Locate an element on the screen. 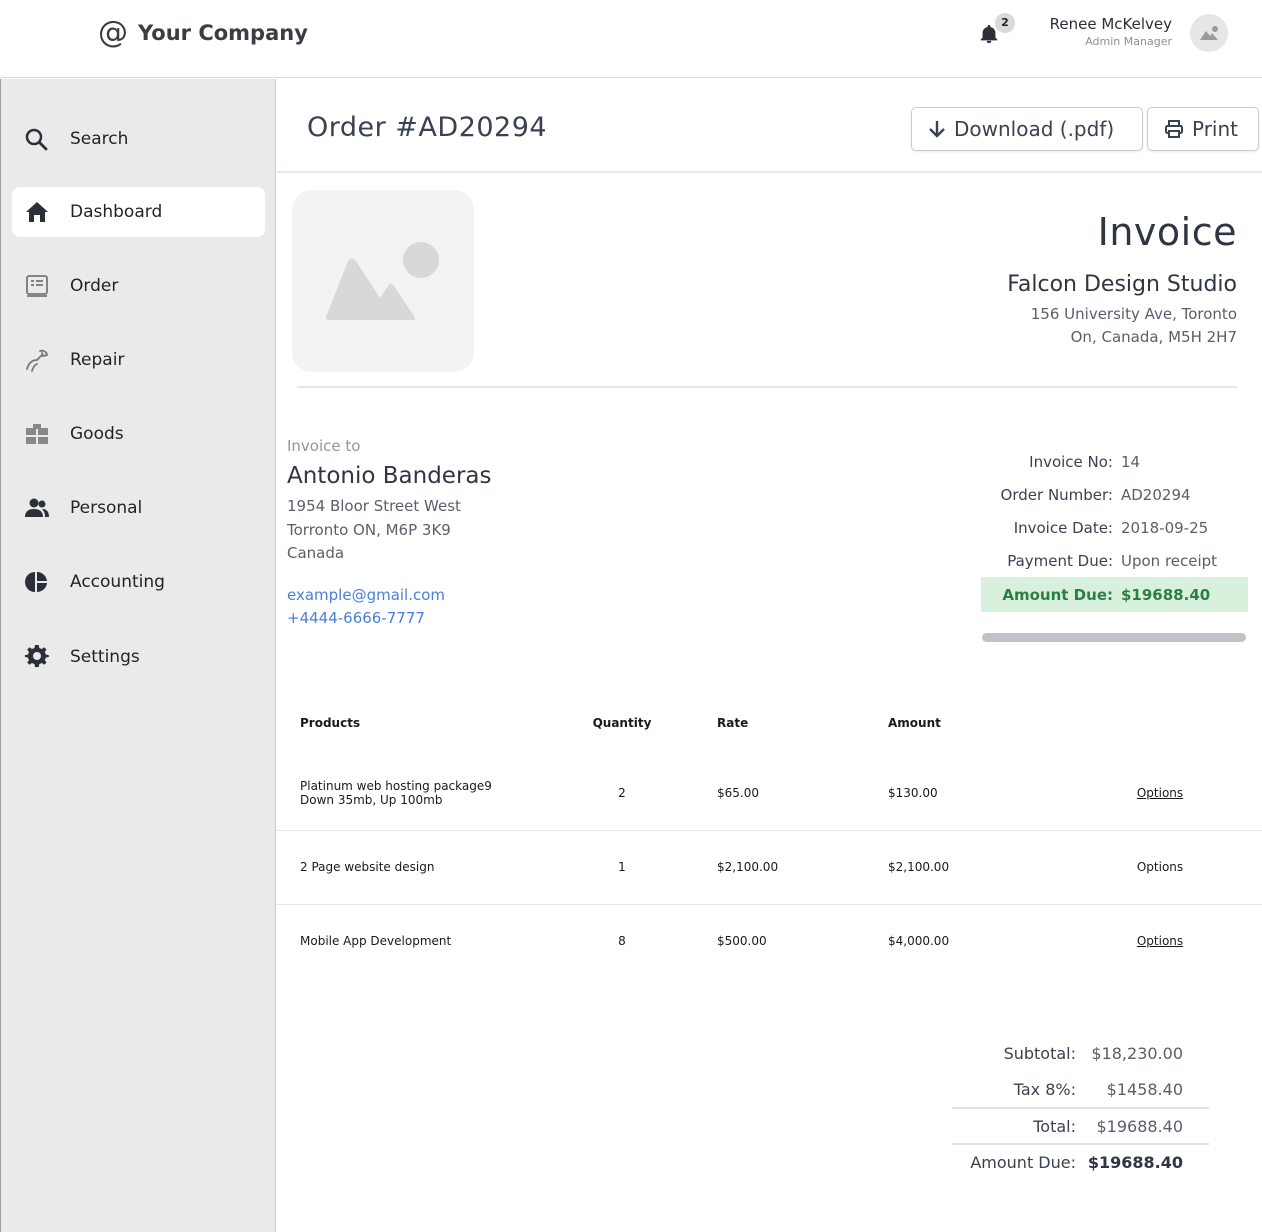  subtotal-row: Subtotal: $18,230.00 is located at coordinates (1080, 1053).